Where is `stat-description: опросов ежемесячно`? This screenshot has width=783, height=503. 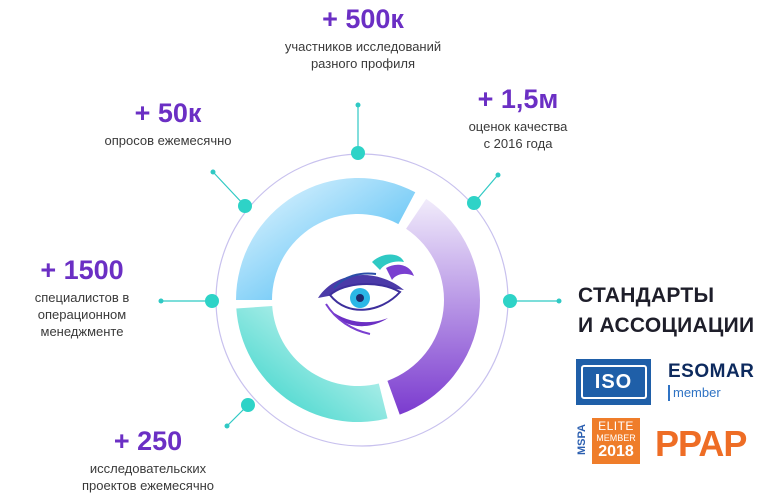
stat-description: опросов ежемесячно is located at coordinates (168, 140).